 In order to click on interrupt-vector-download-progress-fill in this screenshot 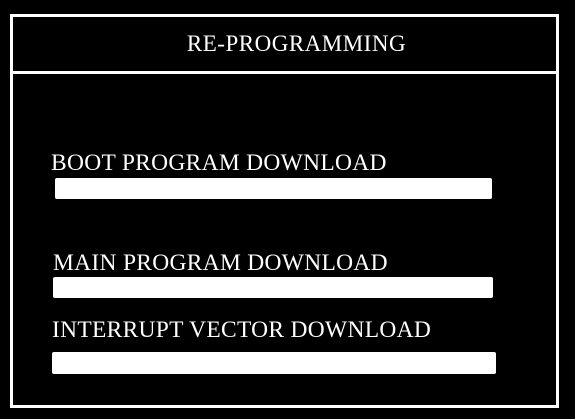, I will do `click(274, 363)`.